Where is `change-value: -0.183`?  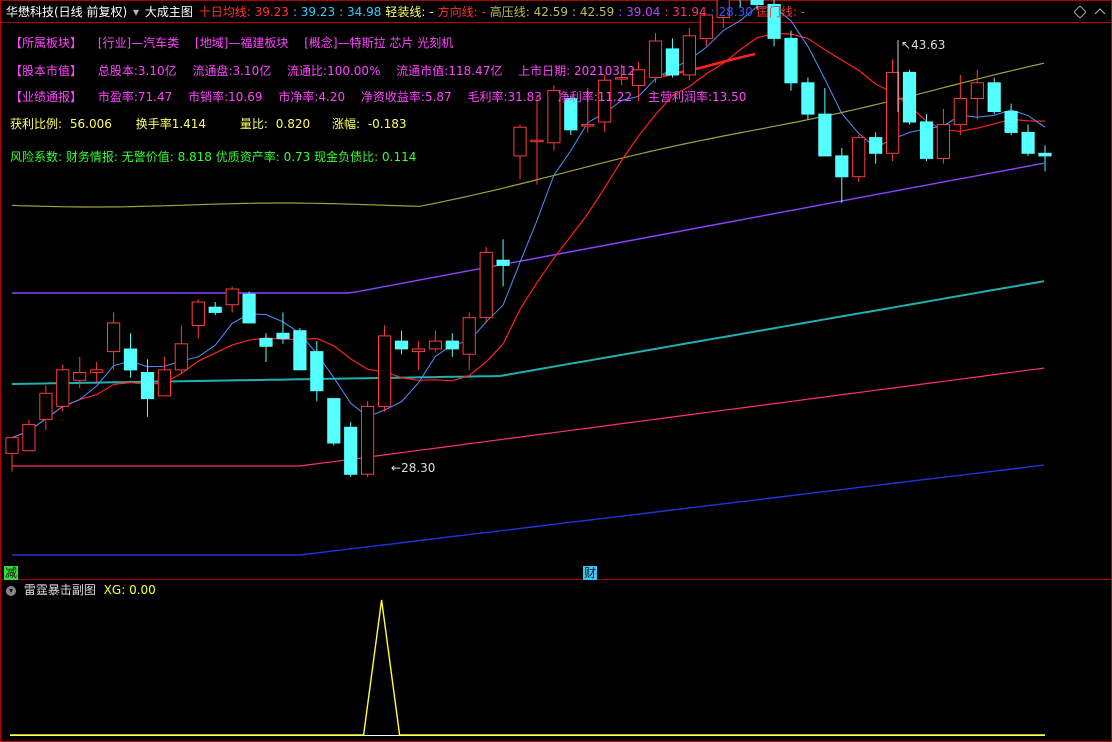
change-value: -0.183 is located at coordinates (387, 124).